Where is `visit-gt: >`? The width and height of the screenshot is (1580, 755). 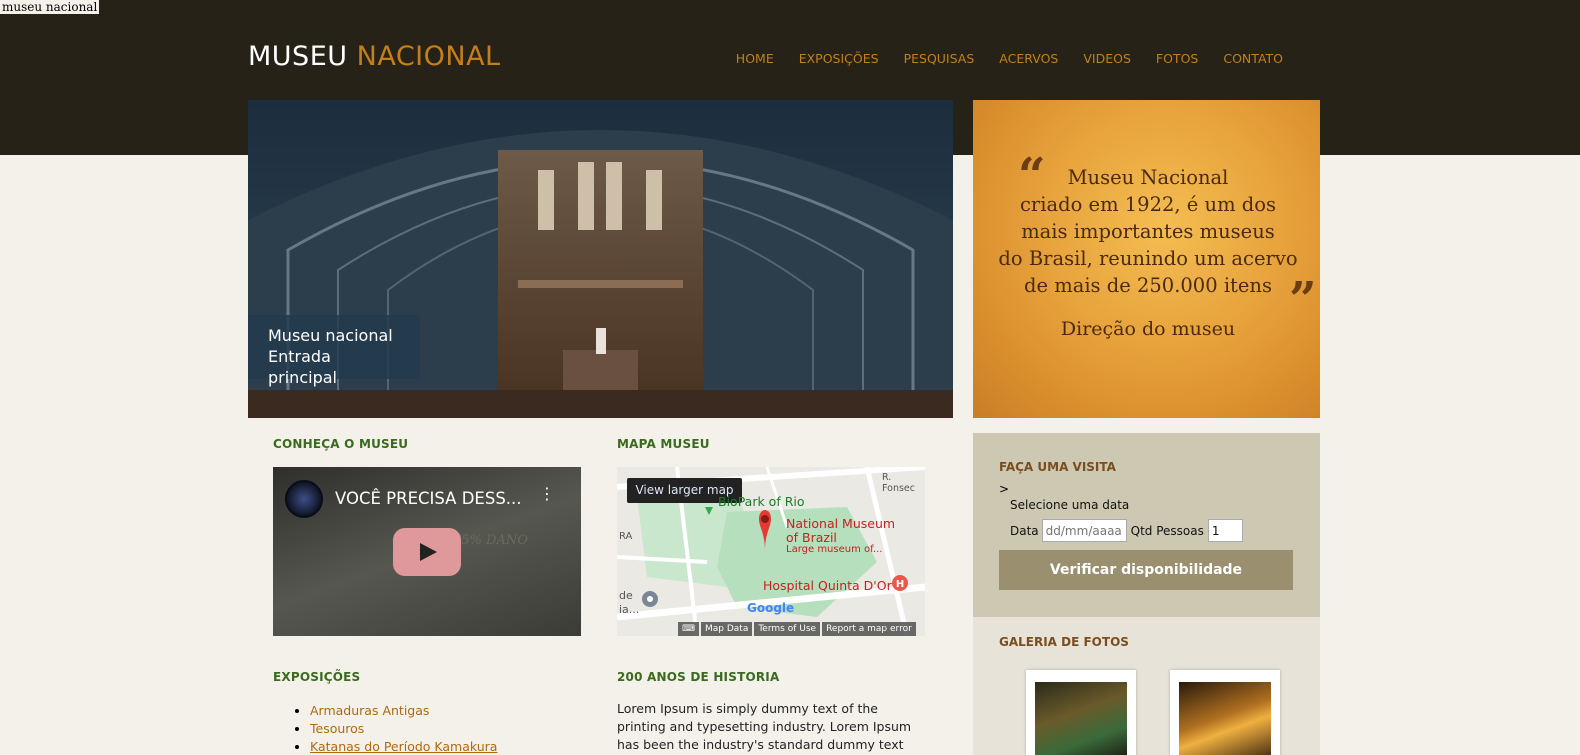 visit-gt: > is located at coordinates (1004, 489).